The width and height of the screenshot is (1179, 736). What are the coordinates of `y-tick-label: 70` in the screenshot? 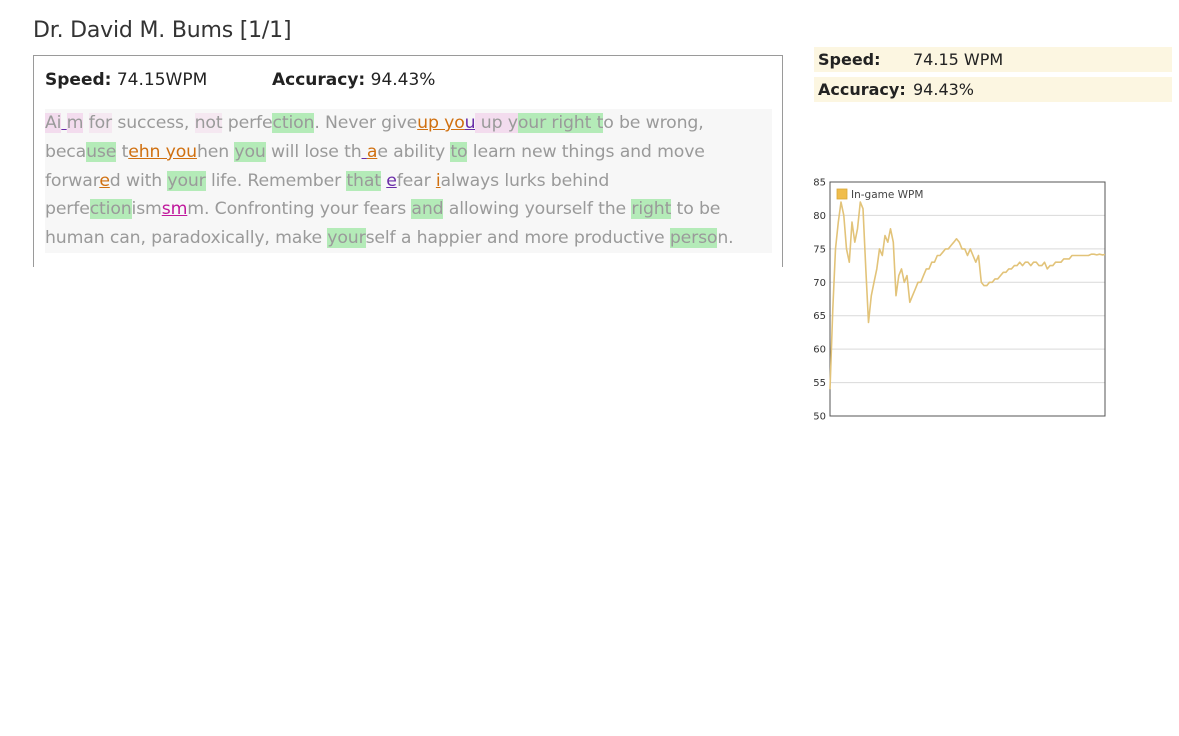 It's located at (819, 283).